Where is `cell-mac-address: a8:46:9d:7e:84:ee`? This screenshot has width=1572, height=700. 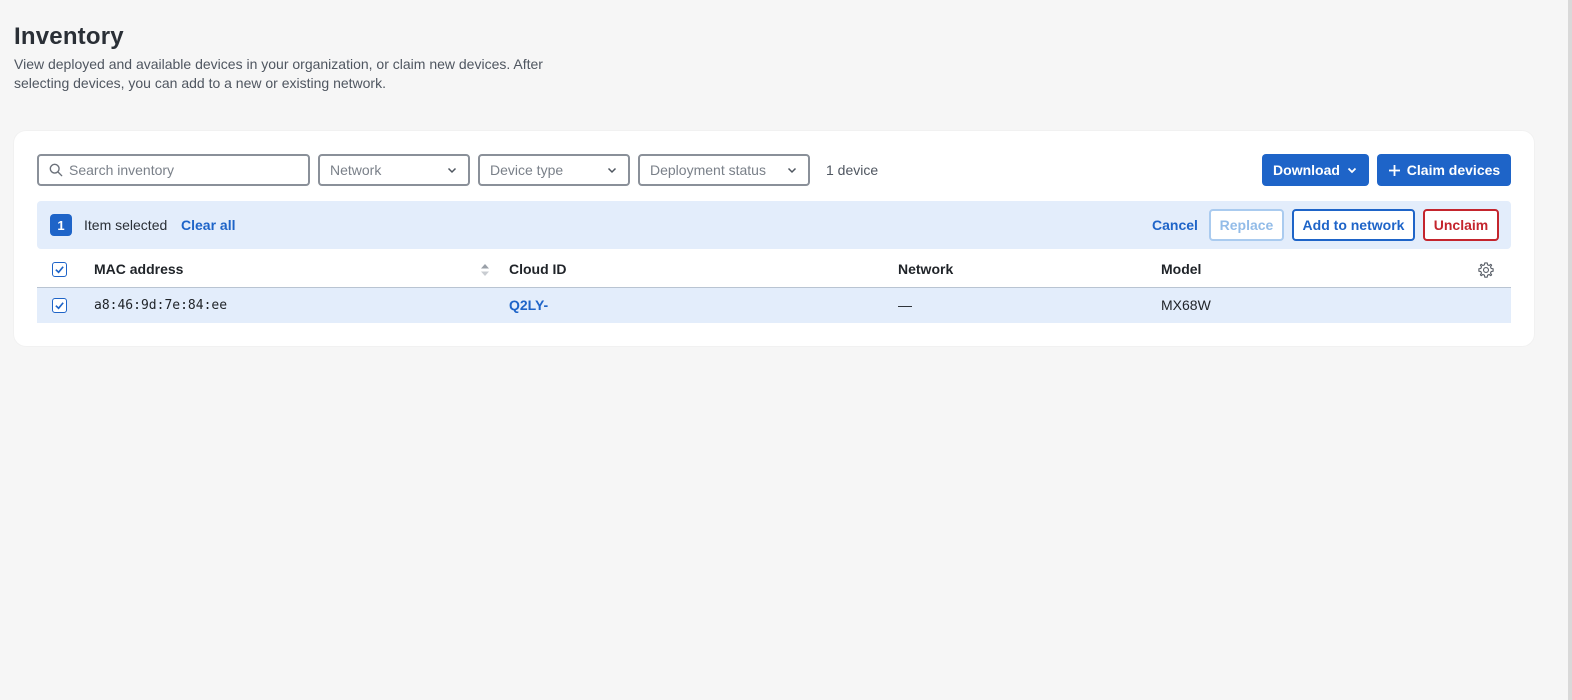 cell-mac-address: a8:46:9d:7e:84:ee is located at coordinates (161, 305).